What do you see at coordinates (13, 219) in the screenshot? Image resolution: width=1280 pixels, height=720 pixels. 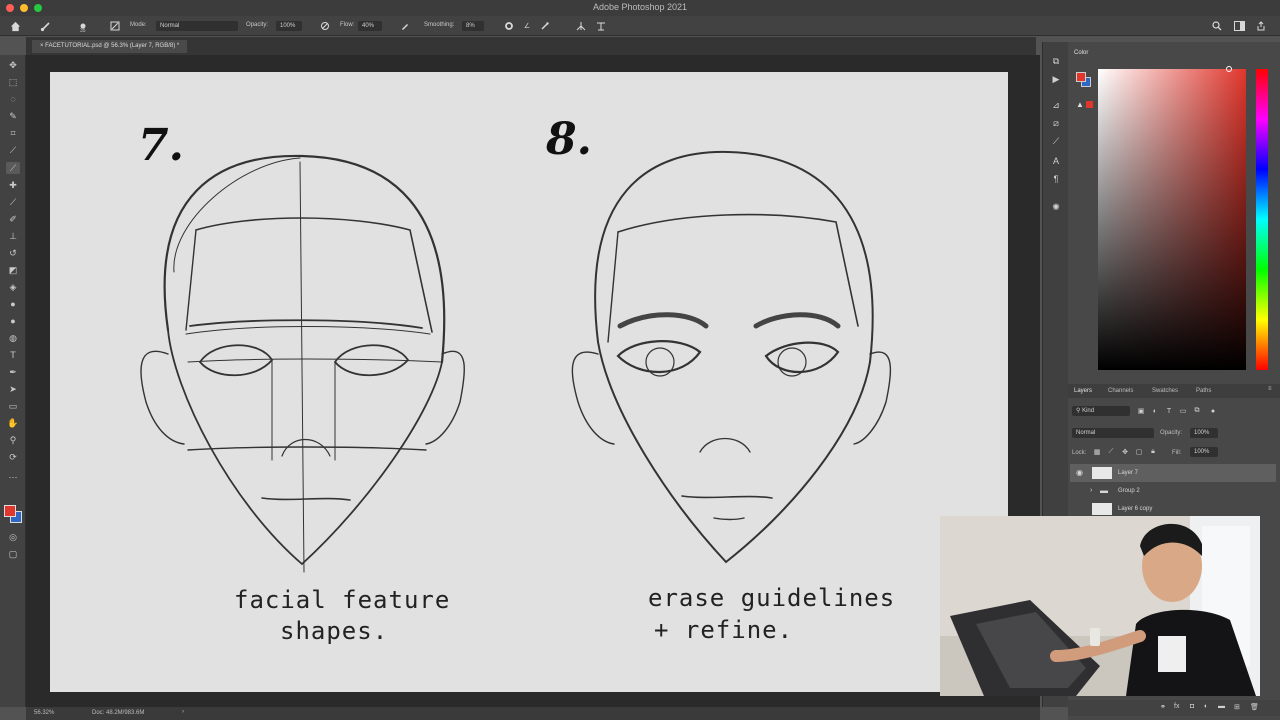 I see `pencil-tool-icon: ✐` at bounding box center [13, 219].